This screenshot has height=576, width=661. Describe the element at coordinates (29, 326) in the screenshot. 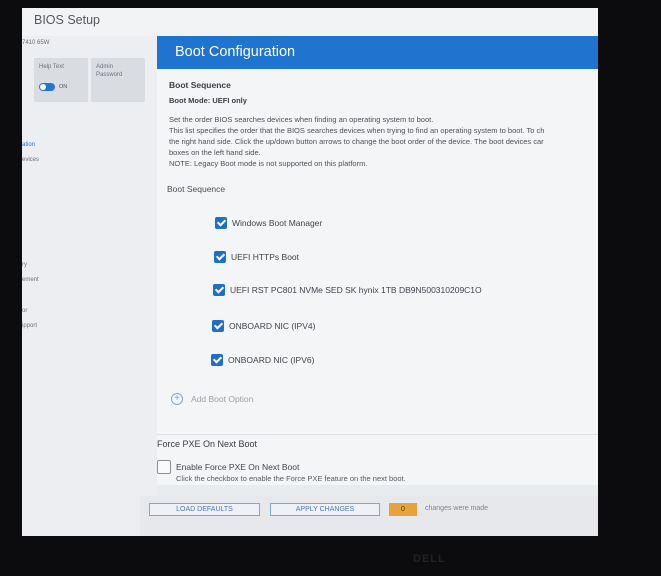

I see `sidebar-item-support: ipport` at that location.